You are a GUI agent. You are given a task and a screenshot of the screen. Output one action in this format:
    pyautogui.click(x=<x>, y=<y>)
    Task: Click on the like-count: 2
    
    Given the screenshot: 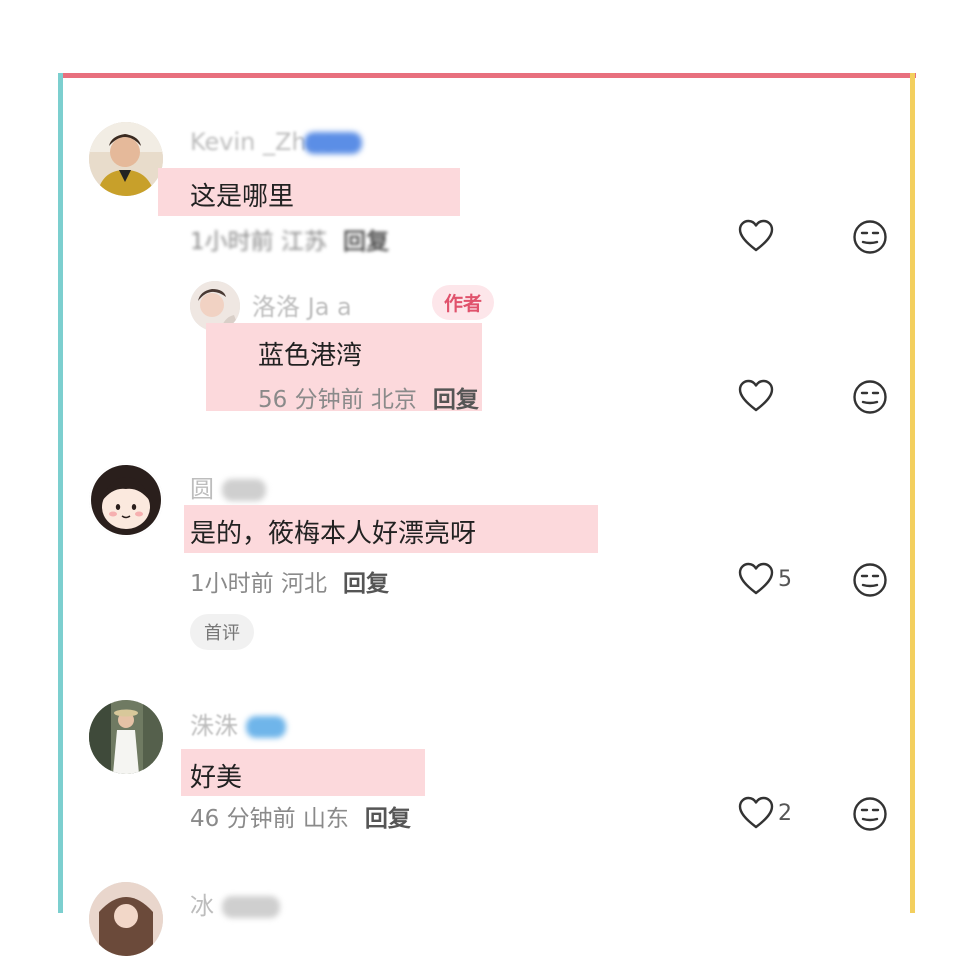 What is the action you would take?
    pyautogui.click(x=785, y=813)
    